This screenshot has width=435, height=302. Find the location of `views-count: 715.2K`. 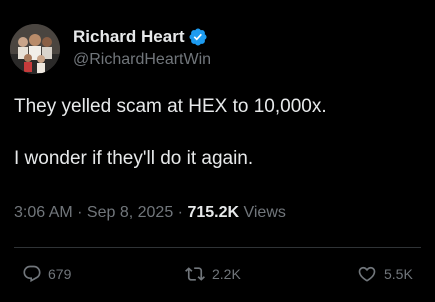

views-count: 715.2K is located at coordinates (213, 212).